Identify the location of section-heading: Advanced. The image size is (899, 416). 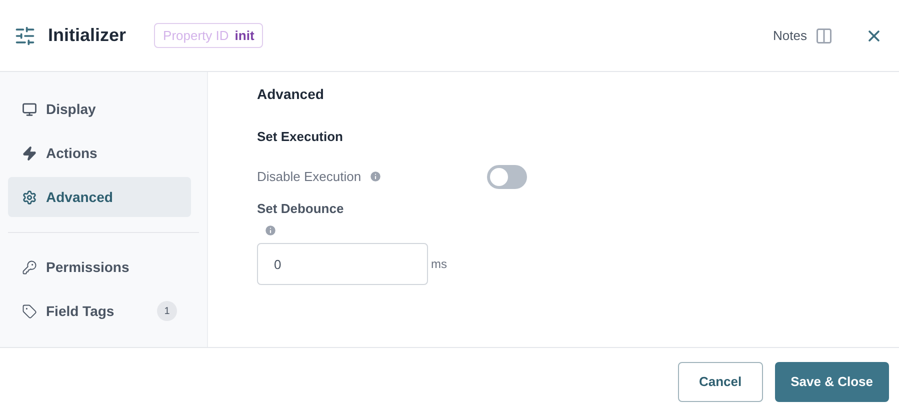
(291, 94).